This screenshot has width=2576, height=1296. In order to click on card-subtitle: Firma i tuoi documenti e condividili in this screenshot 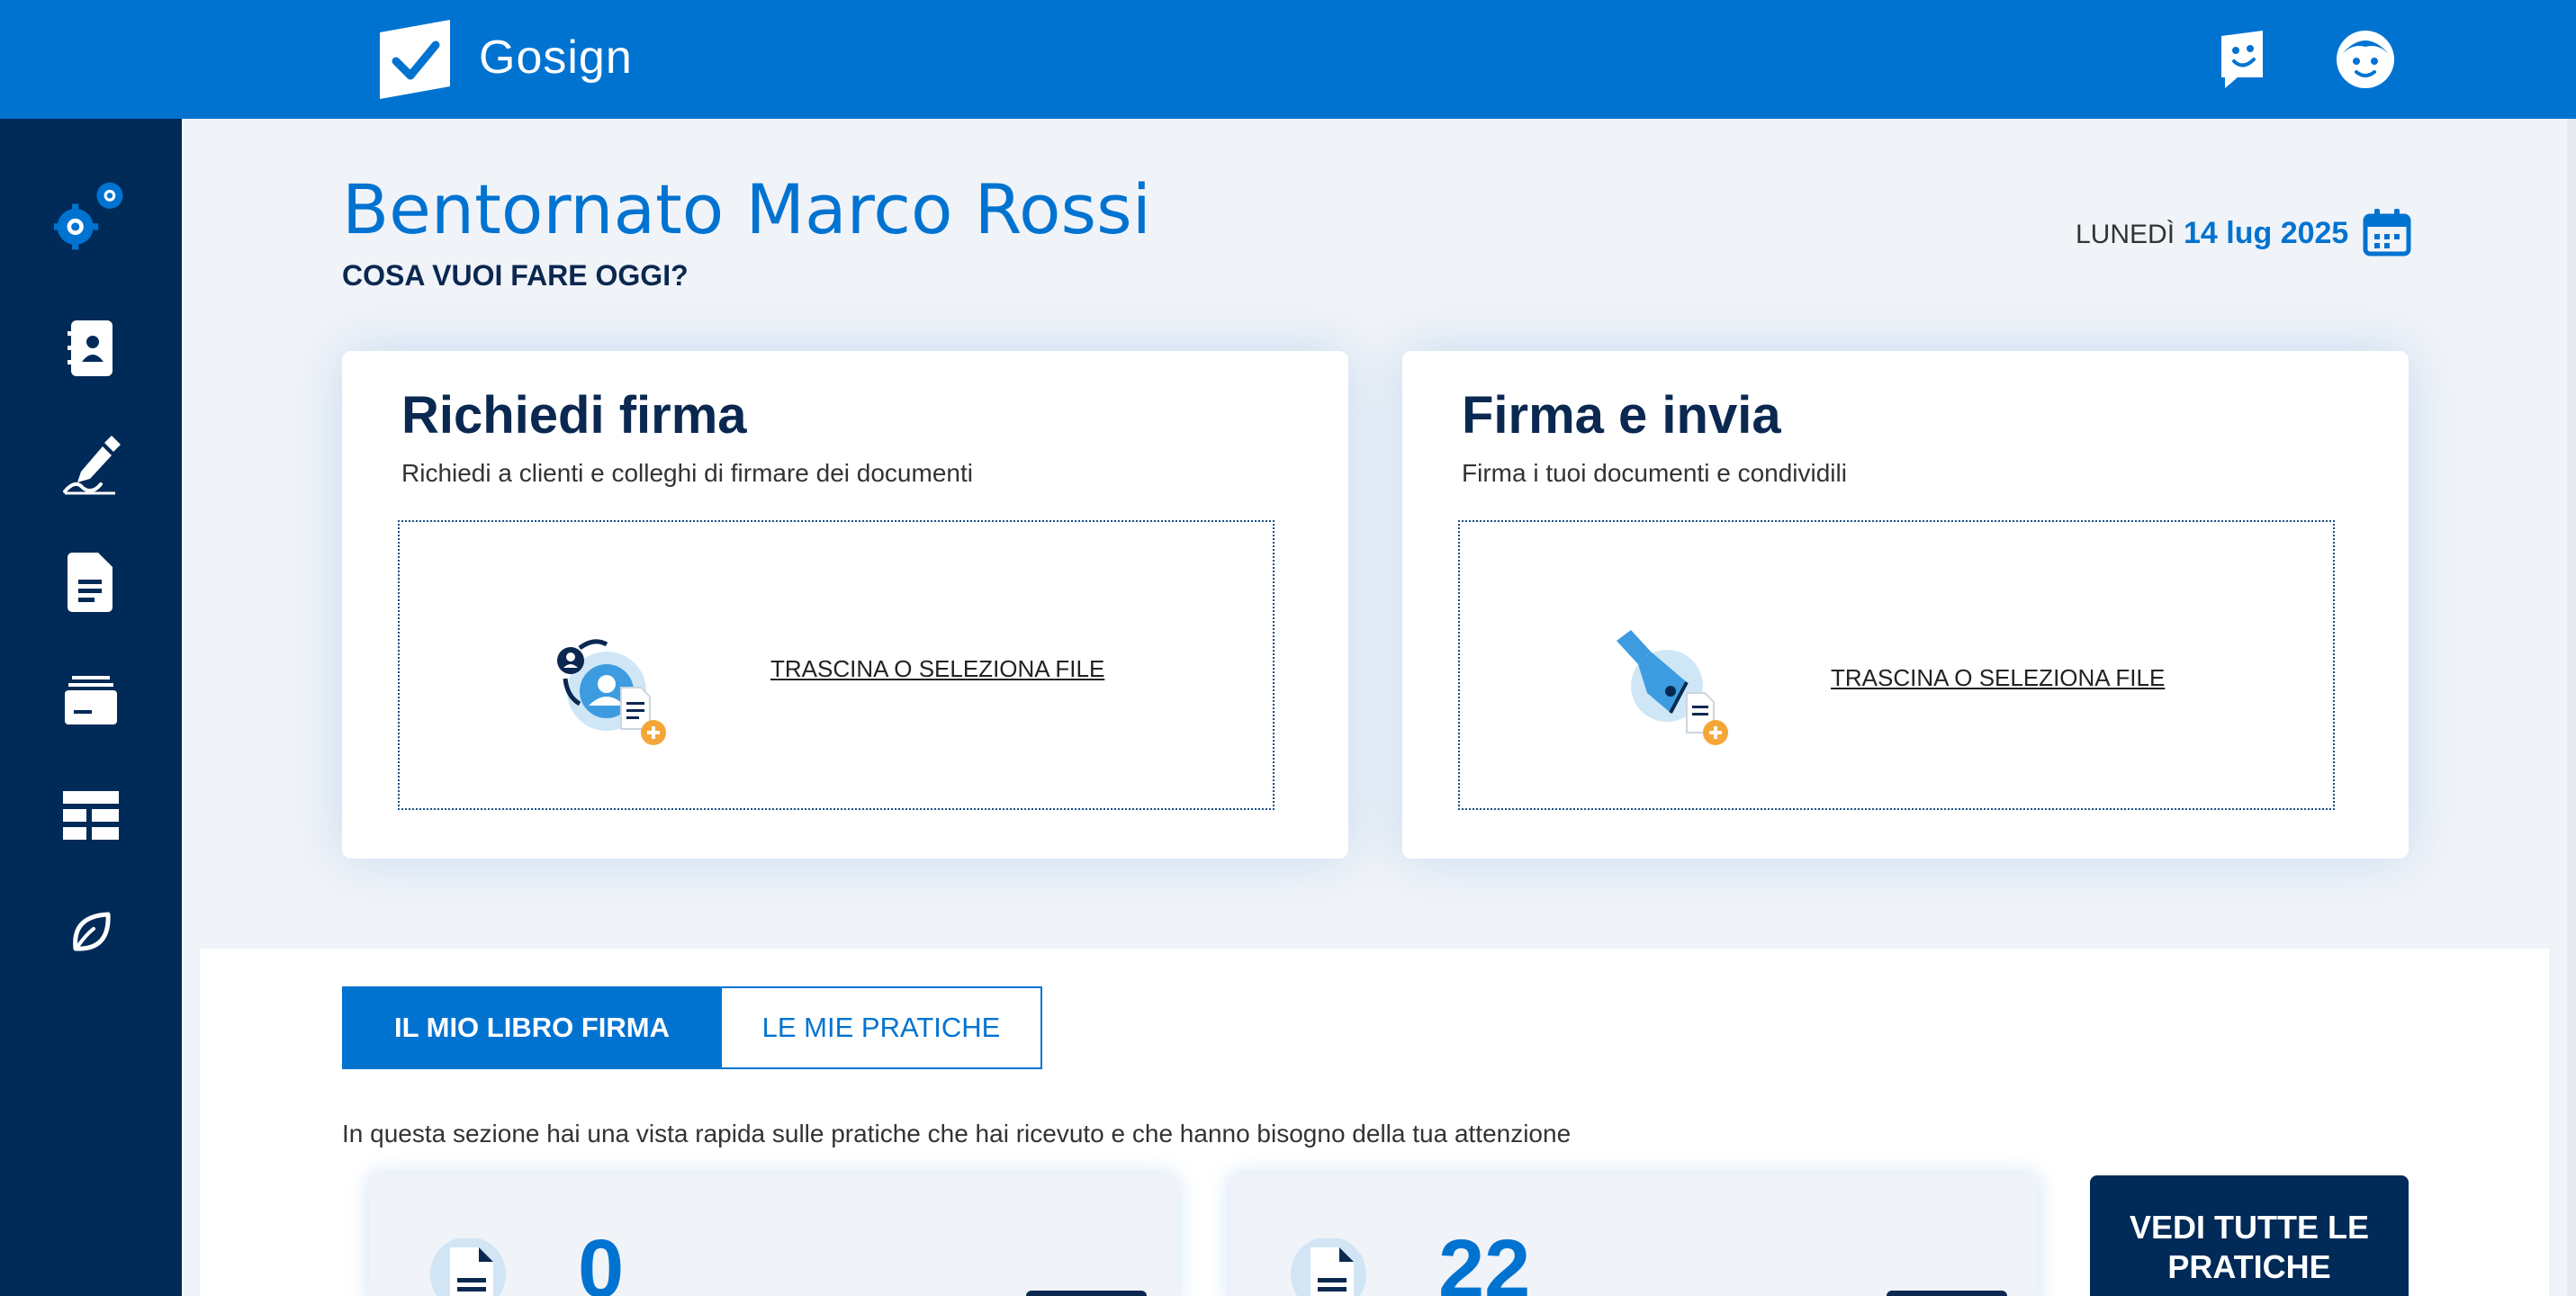, I will do `click(1654, 473)`.